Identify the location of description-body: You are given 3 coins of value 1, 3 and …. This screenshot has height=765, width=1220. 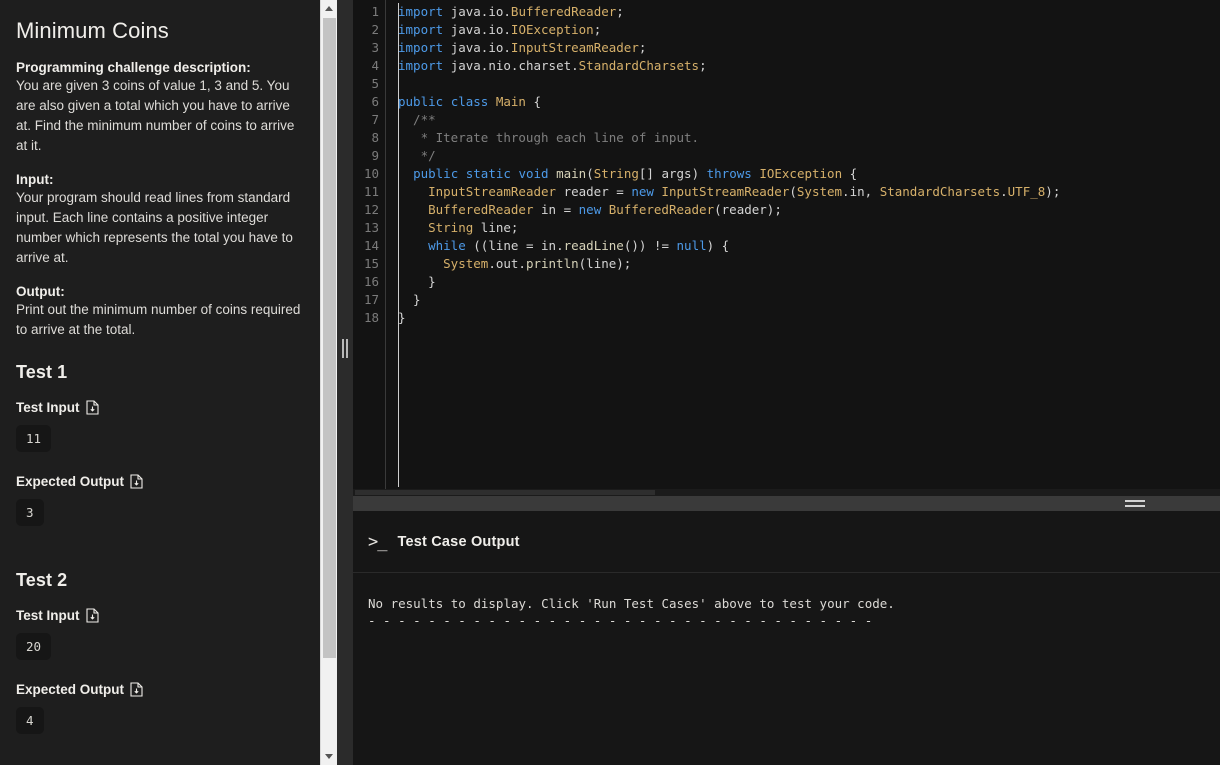
(155, 115).